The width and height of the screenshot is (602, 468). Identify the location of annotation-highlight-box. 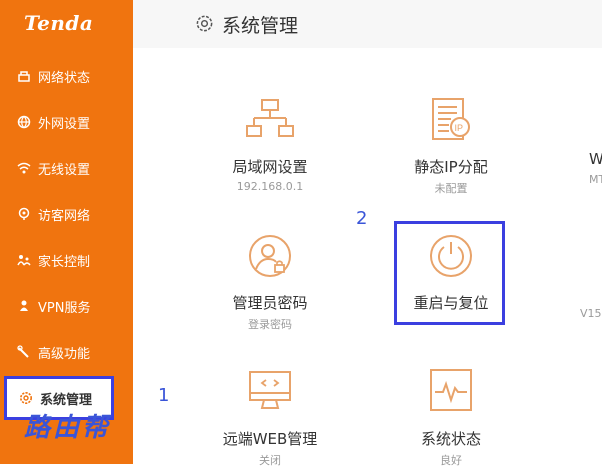
(449, 273).